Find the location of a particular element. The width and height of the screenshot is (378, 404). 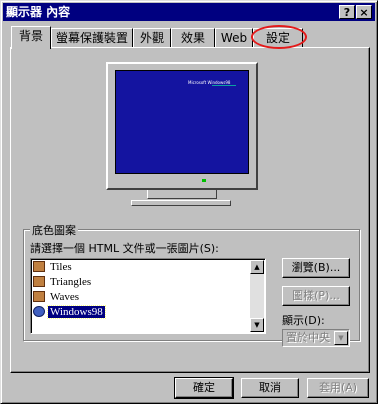

tab-appearance: 外觀 is located at coordinates (152, 38).